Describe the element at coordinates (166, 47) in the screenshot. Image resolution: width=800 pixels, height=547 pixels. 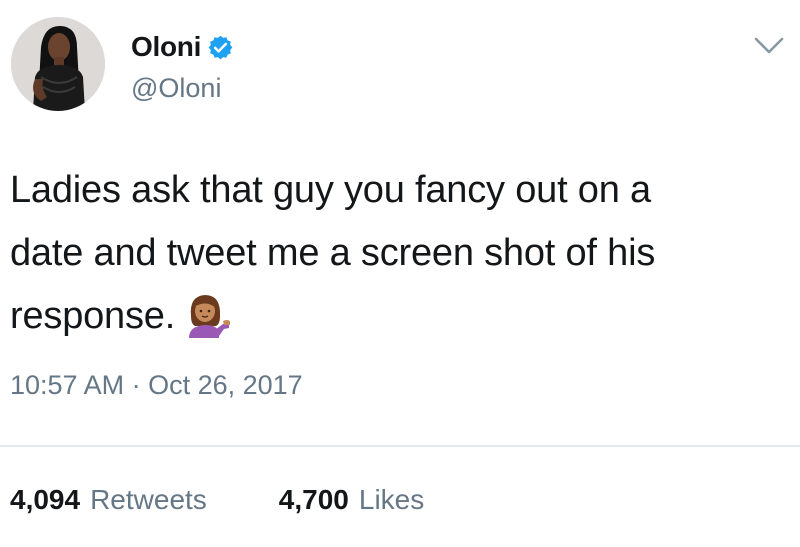
I see `display-name: Oloni` at that location.